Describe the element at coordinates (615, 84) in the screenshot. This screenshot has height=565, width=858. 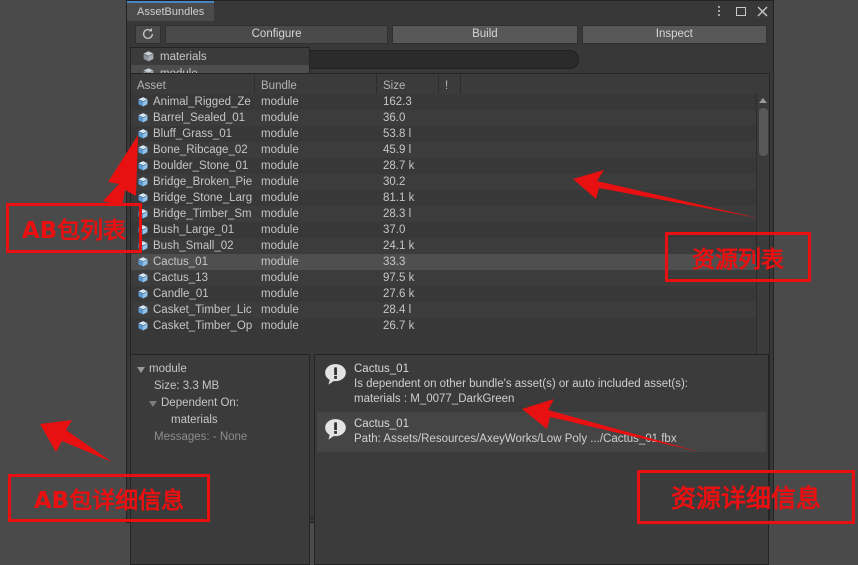
I see `column-header-extra` at that location.